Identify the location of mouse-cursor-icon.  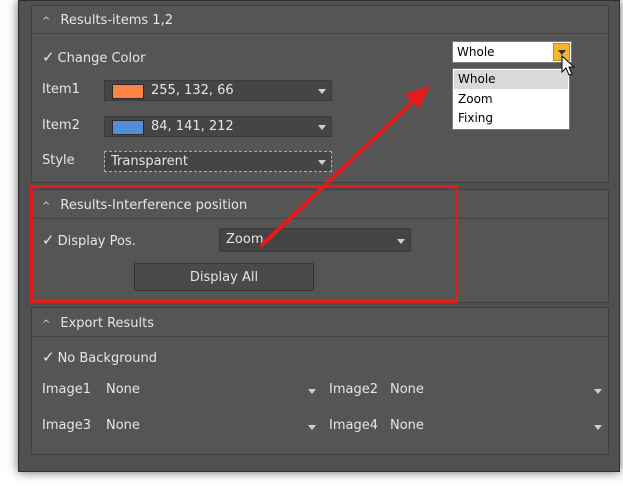
(568, 65).